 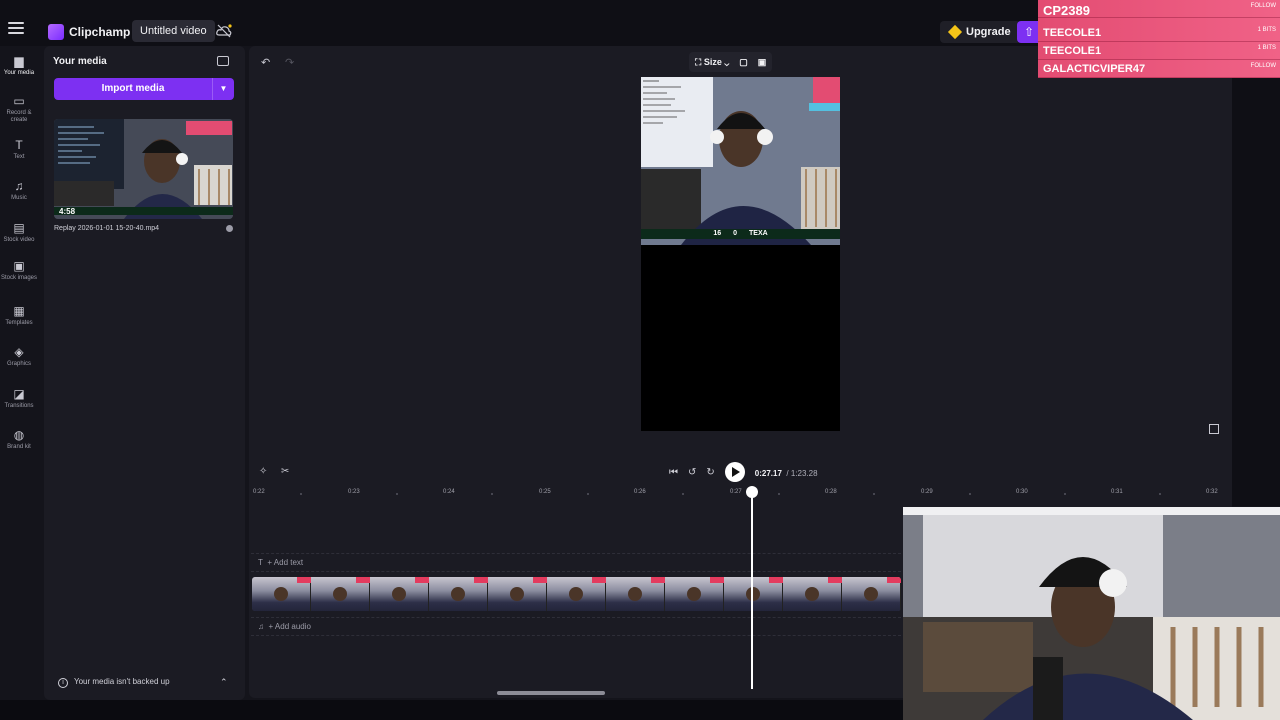 What do you see at coordinates (802, 473) in the screenshot?
I see `total-time: / 1:23.28` at bounding box center [802, 473].